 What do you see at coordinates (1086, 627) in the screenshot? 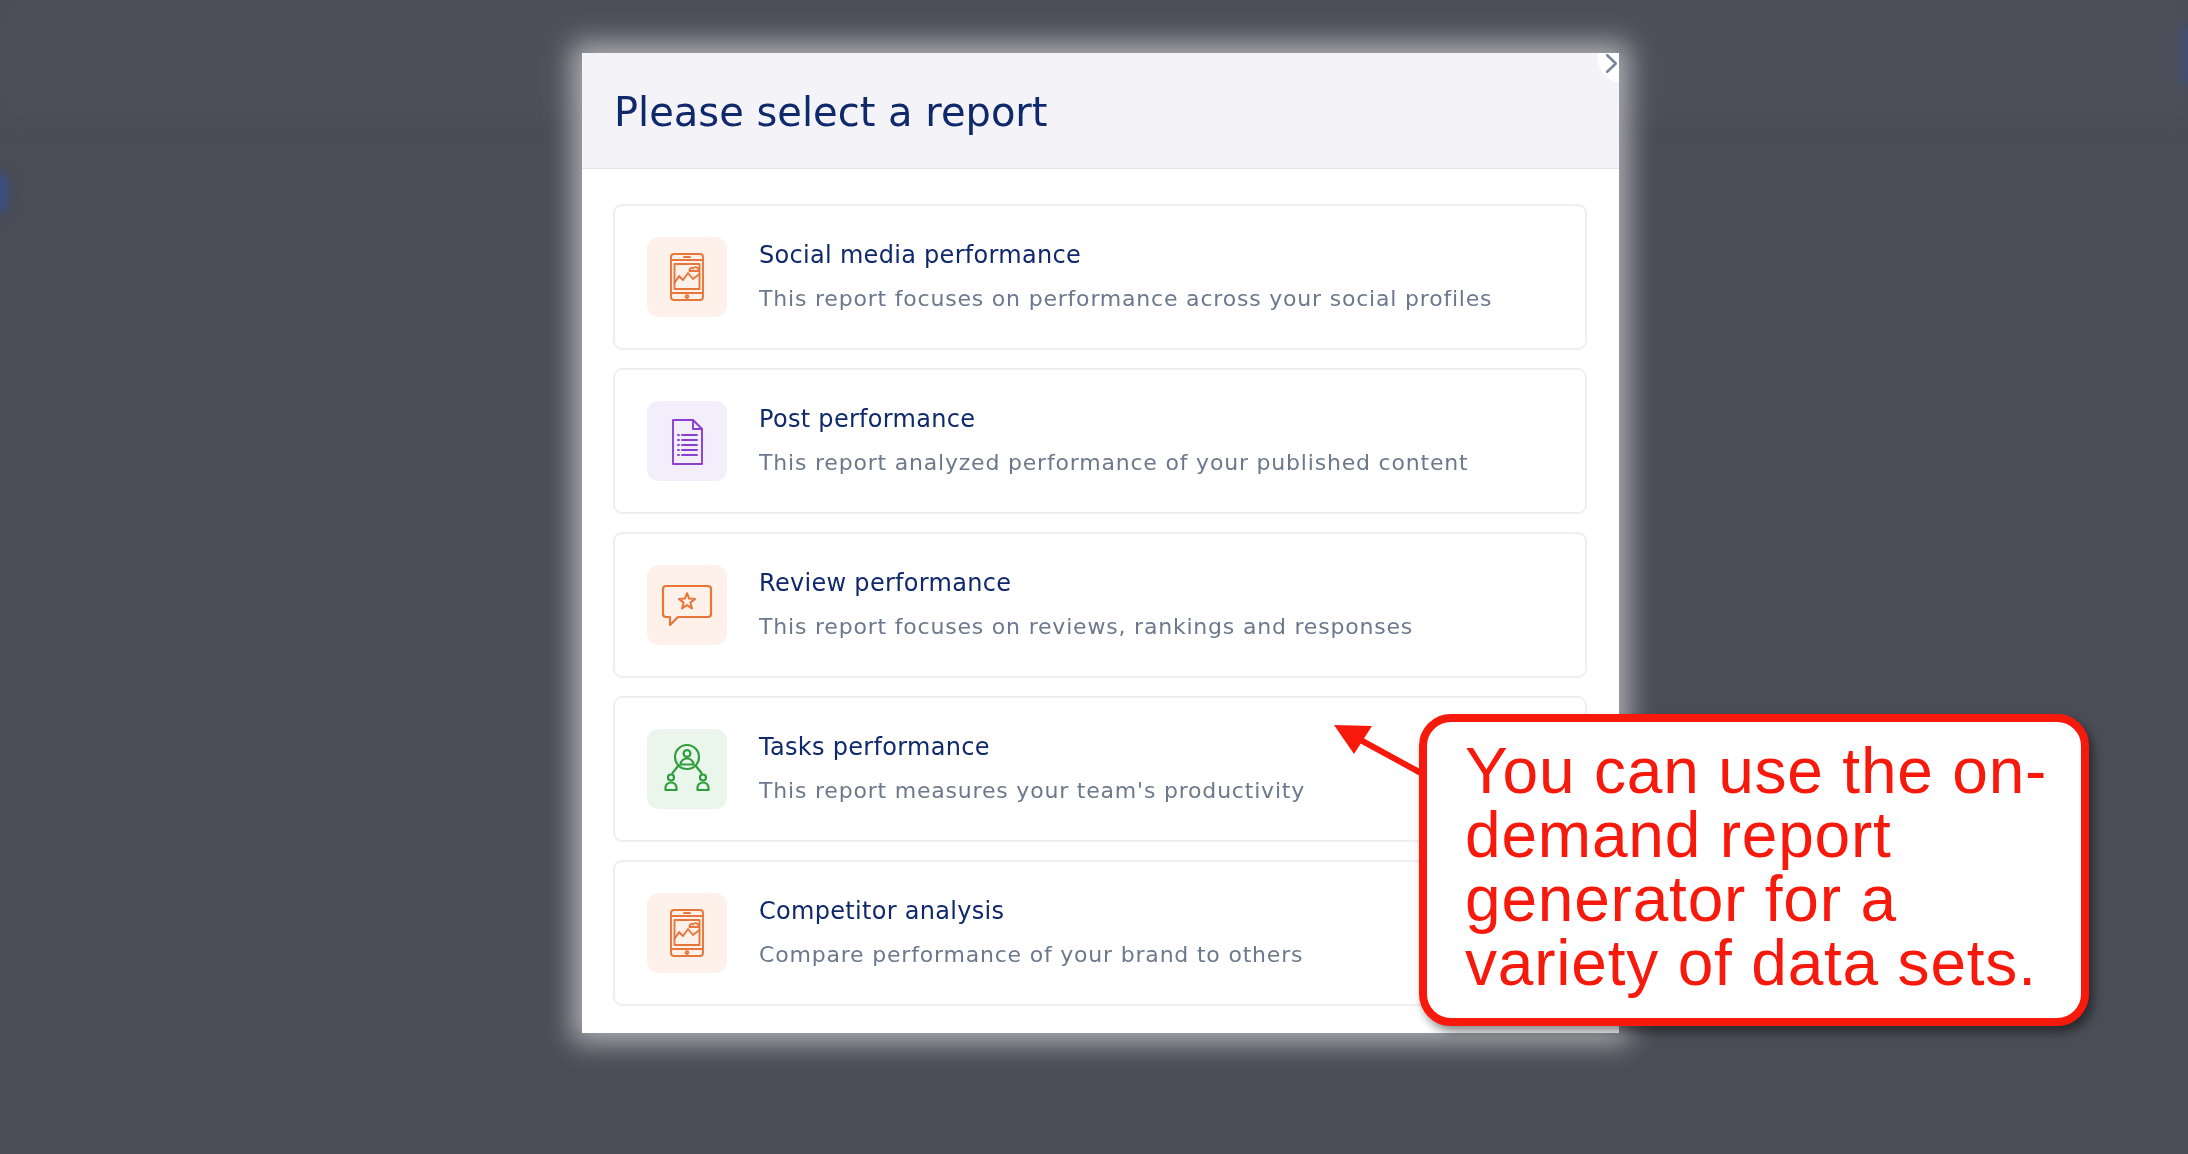
I see `report-description: This report focuses on reviews, rankings and responses` at bounding box center [1086, 627].